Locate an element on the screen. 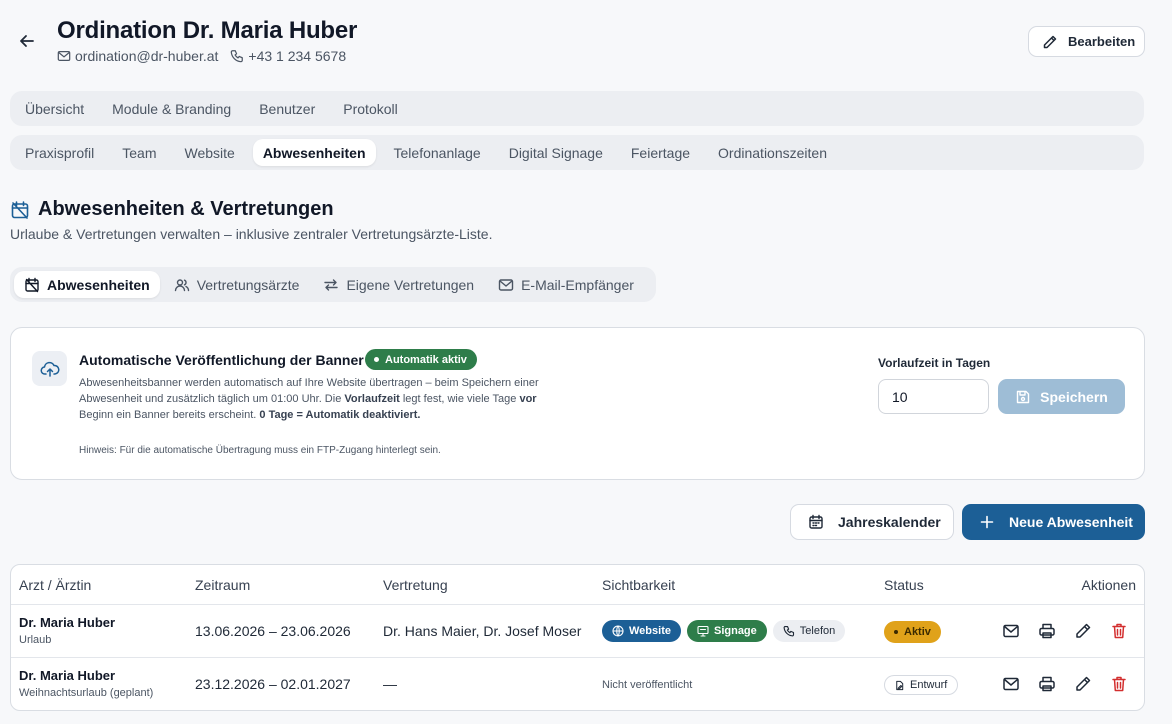 The width and height of the screenshot is (1172, 724). pill-tab-vertretungsaerzte: Vertretungsärzte is located at coordinates (237, 284).